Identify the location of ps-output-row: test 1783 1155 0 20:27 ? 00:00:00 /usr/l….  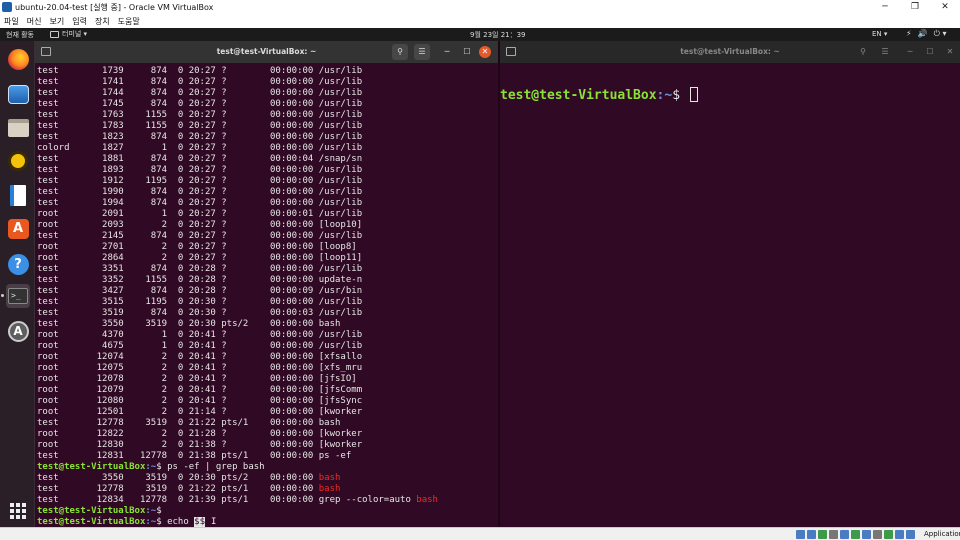
(200, 126).